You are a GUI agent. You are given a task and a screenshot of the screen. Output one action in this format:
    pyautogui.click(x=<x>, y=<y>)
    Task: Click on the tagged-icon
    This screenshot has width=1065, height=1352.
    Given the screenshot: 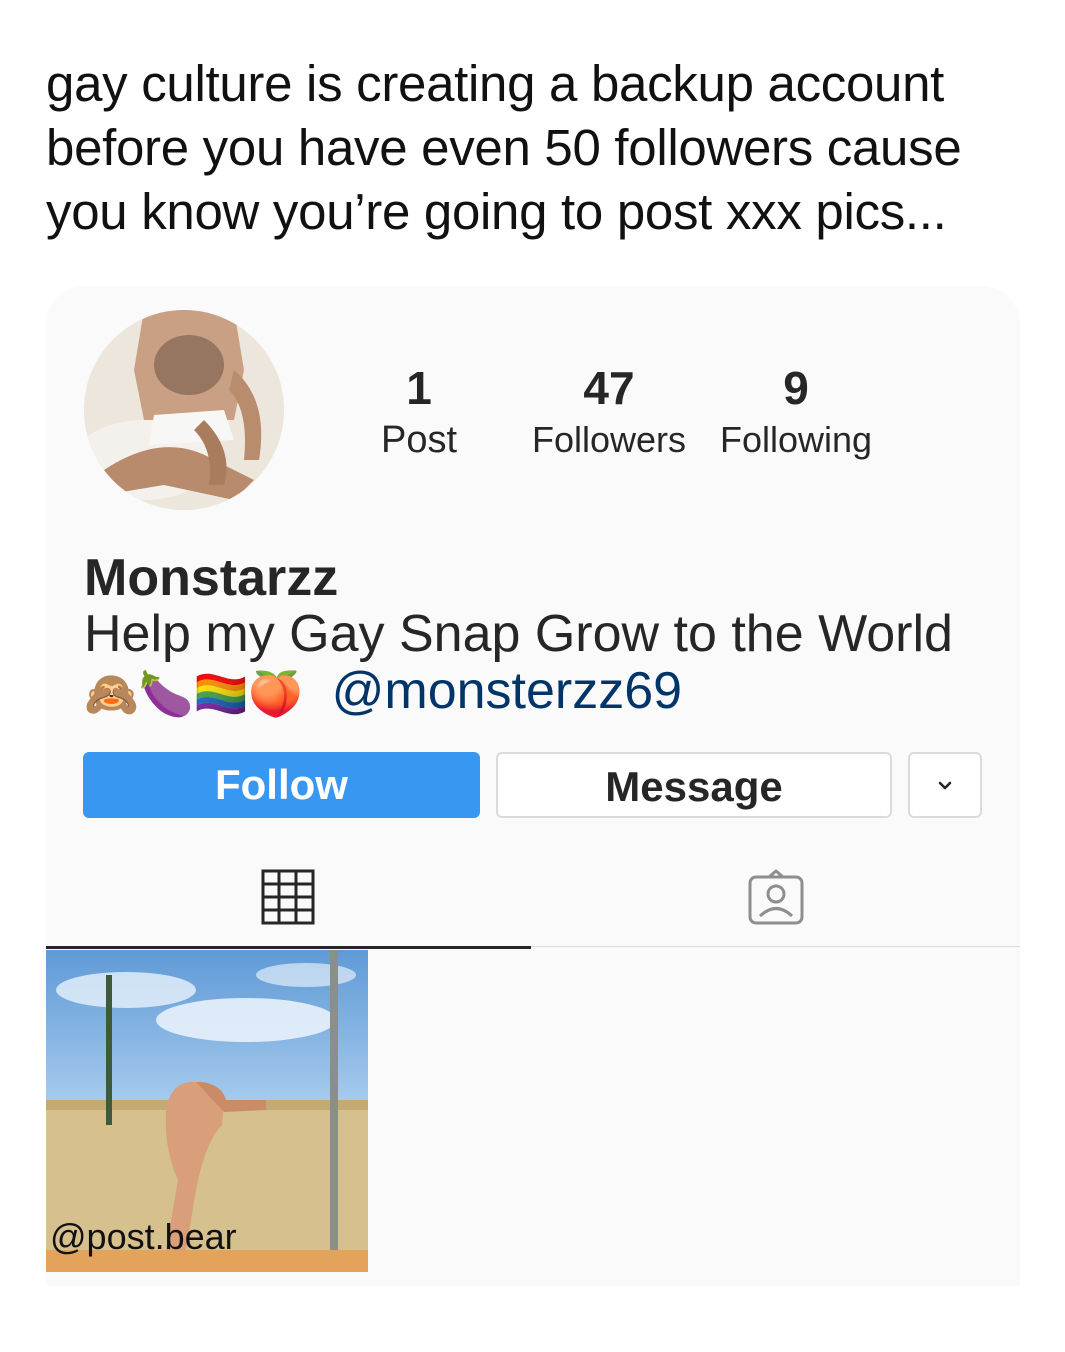 What is the action you would take?
    pyautogui.click(x=776, y=897)
    